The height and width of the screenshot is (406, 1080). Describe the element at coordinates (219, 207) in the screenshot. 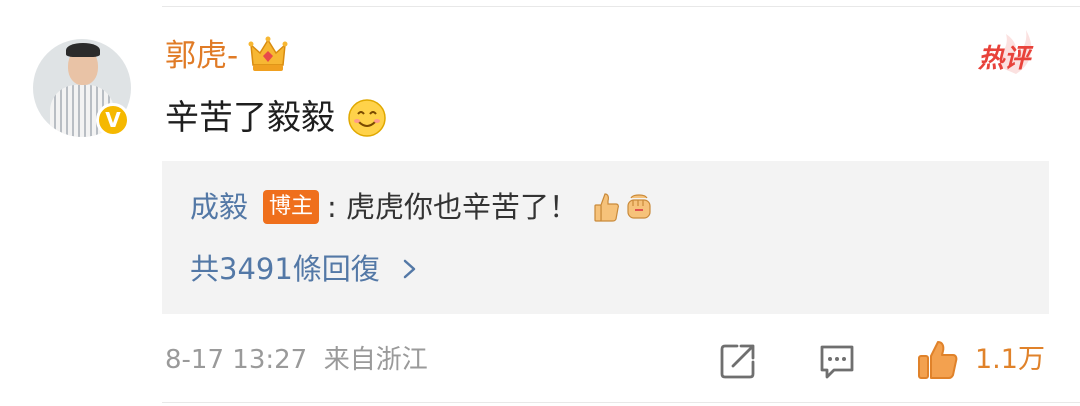

I see `reply-author: 成毅` at that location.